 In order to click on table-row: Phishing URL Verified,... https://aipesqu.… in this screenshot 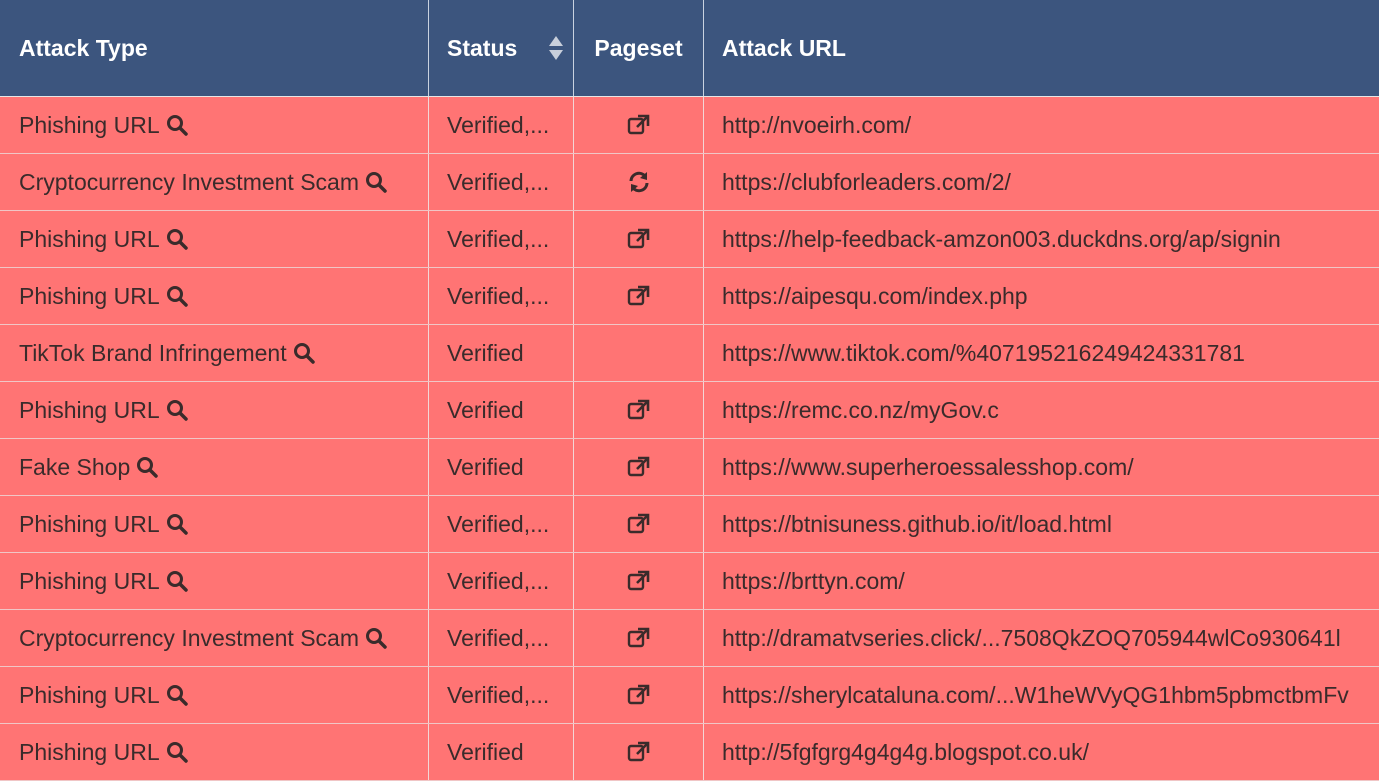, I will do `click(689, 296)`.